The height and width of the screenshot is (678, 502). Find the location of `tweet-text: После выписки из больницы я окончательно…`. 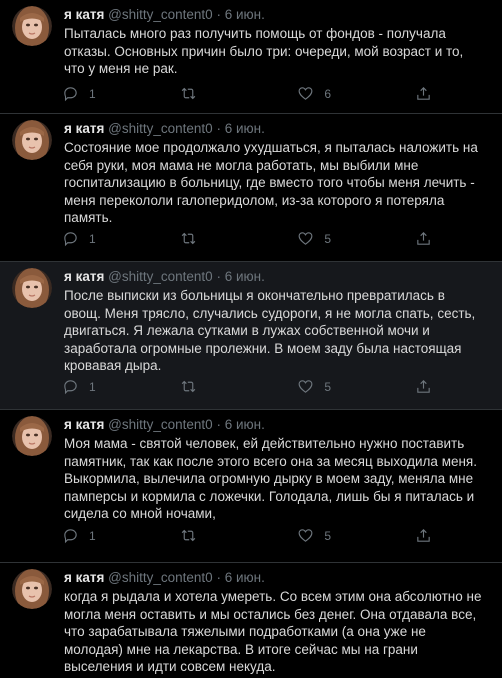

tweet-text: После выписки из больницы я окончательно… is located at coordinates (270, 330).